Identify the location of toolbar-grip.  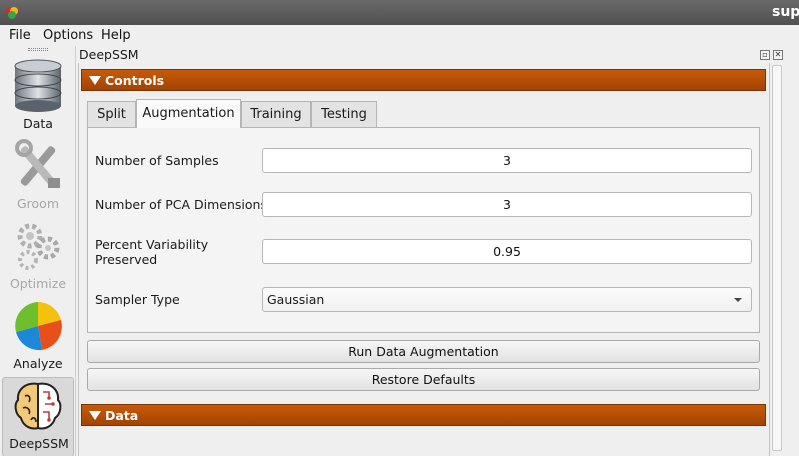
(38, 49).